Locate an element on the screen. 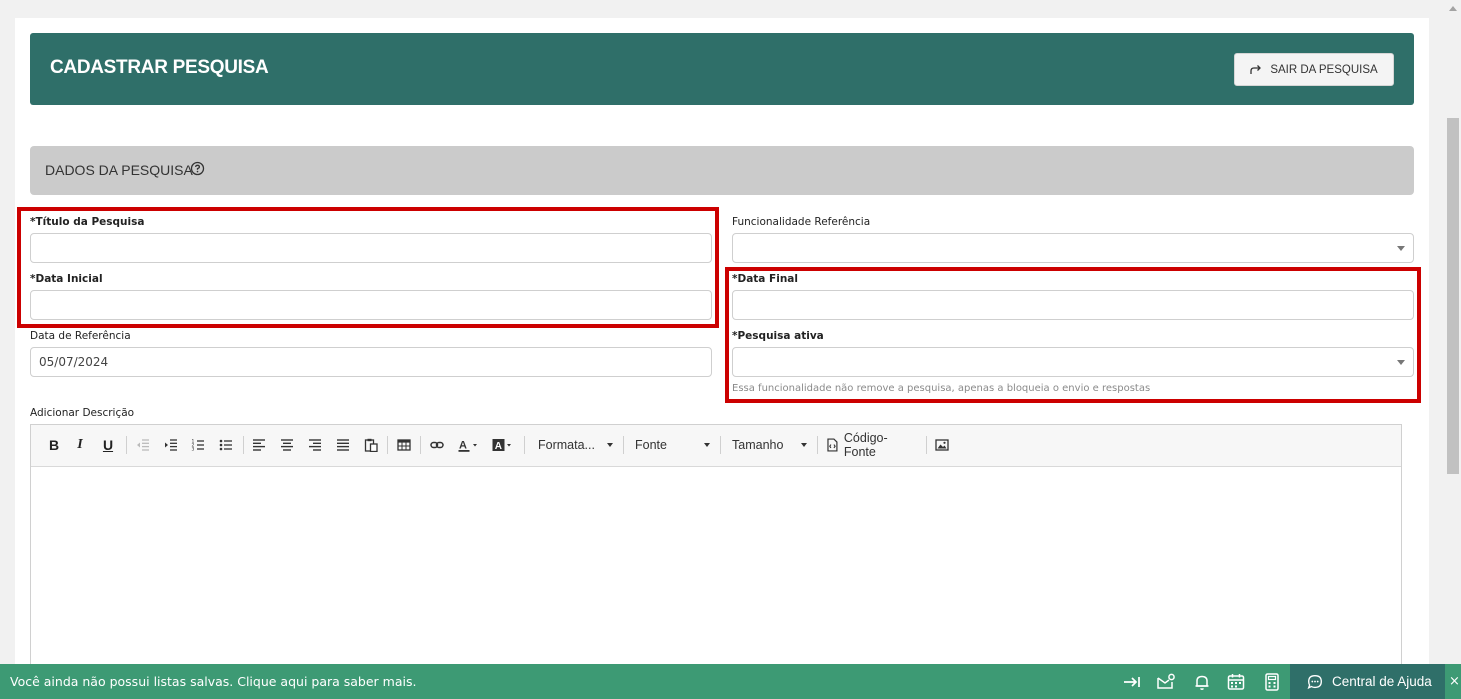 The width and height of the screenshot is (1461, 699). size-dropdown: Tamanho is located at coordinates (769, 445).